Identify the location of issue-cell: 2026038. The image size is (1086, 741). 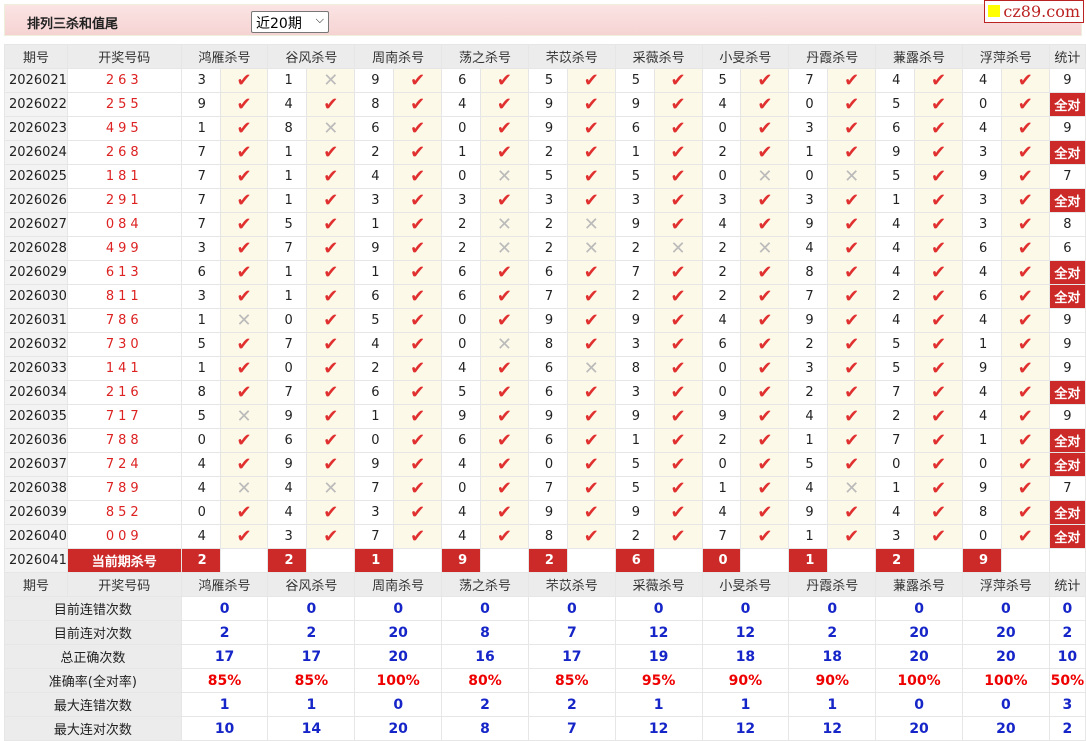
(36, 488).